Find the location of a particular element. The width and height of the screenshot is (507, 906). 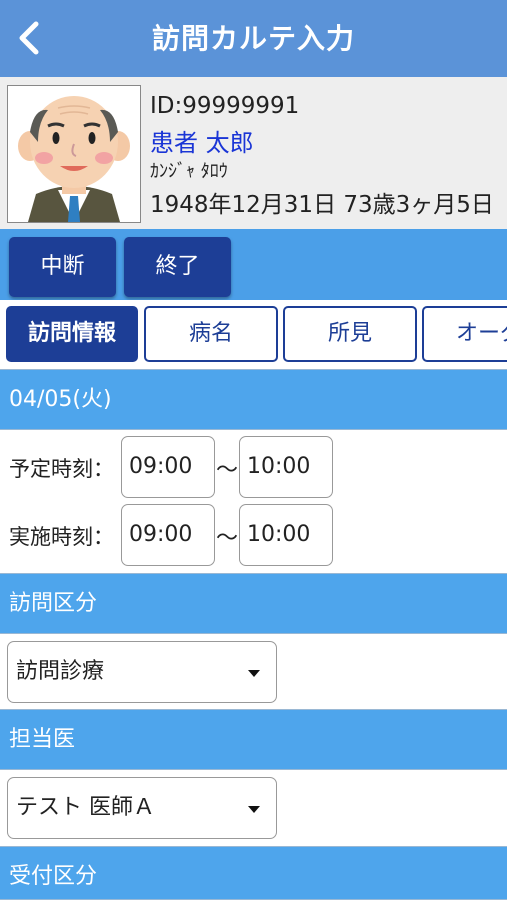

planned-time-label: 予定時刻： is located at coordinates (61, 469).